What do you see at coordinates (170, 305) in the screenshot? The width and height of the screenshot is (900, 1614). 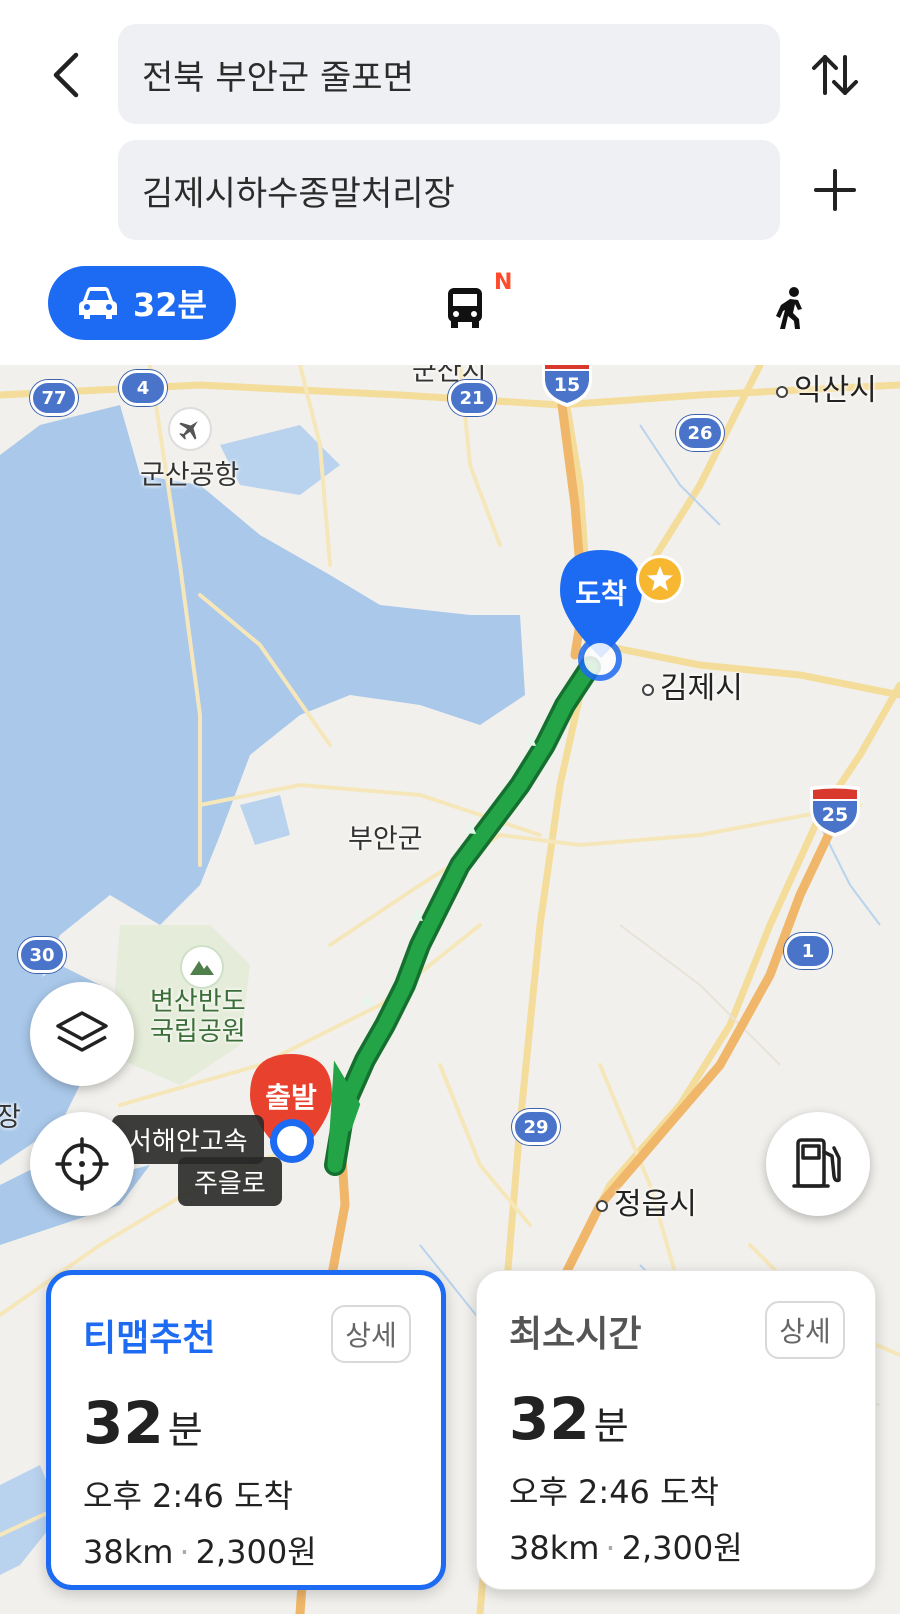 I see `car-time-label: 32분` at bounding box center [170, 305].